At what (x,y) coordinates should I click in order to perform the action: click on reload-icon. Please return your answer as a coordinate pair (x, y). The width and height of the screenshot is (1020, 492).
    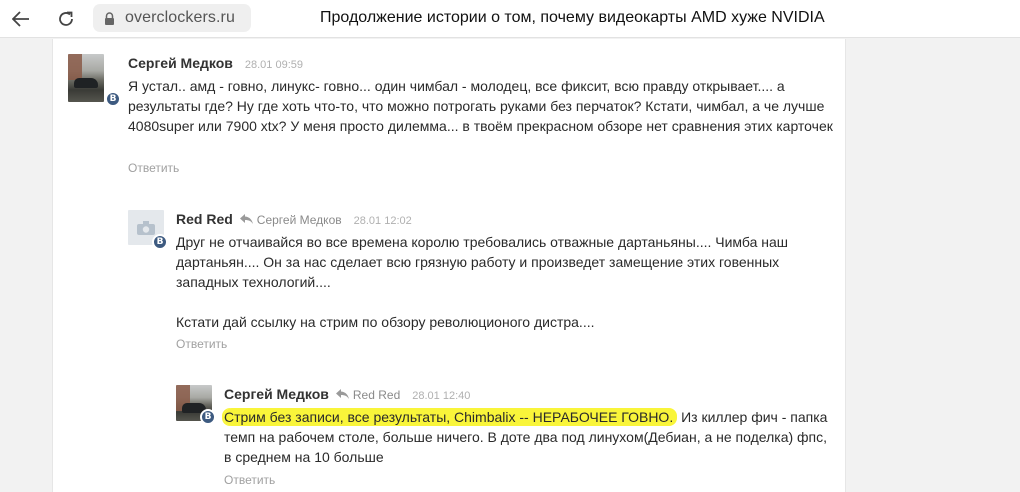
    Looking at the image, I should click on (66, 19).